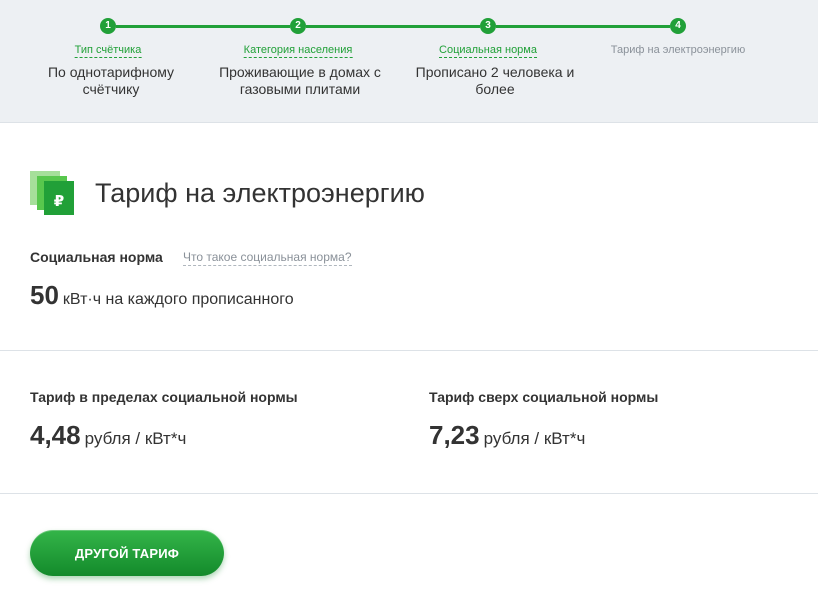 This screenshot has width=818, height=591. What do you see at coordinates (534, 438) in the screenshot?
I see `rate-above-unit: рубля / кВт*ч` at bounding box center [534, 438].